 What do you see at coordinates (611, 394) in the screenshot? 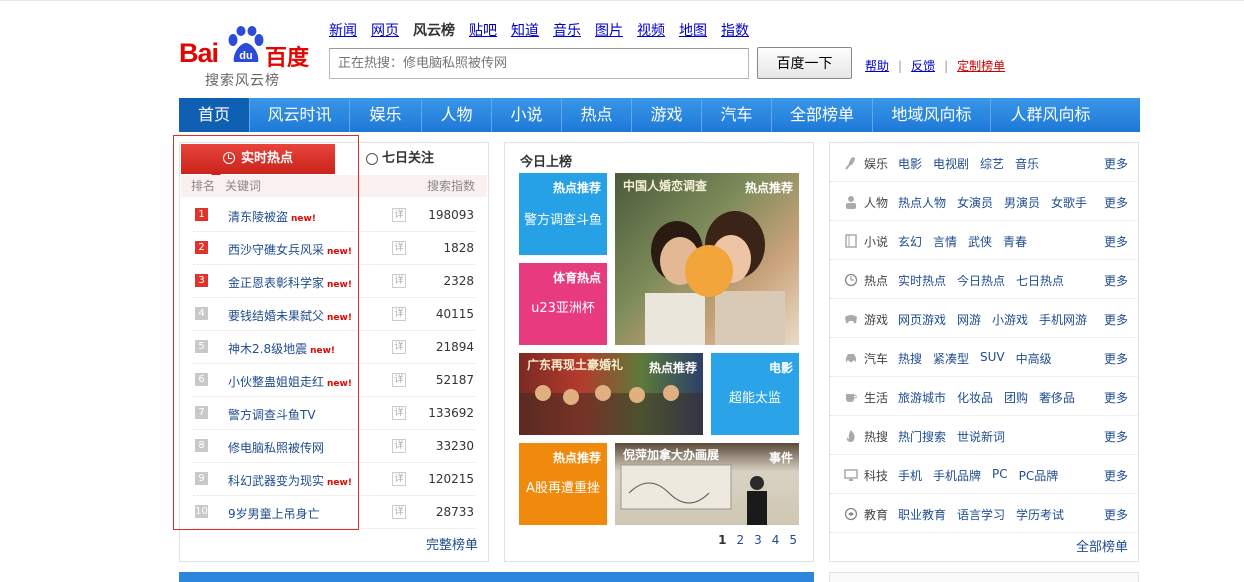
I see `tile-rich-wedding: 广东再现土豪婚礼 热点推荐` at bounding box center [611, 394].